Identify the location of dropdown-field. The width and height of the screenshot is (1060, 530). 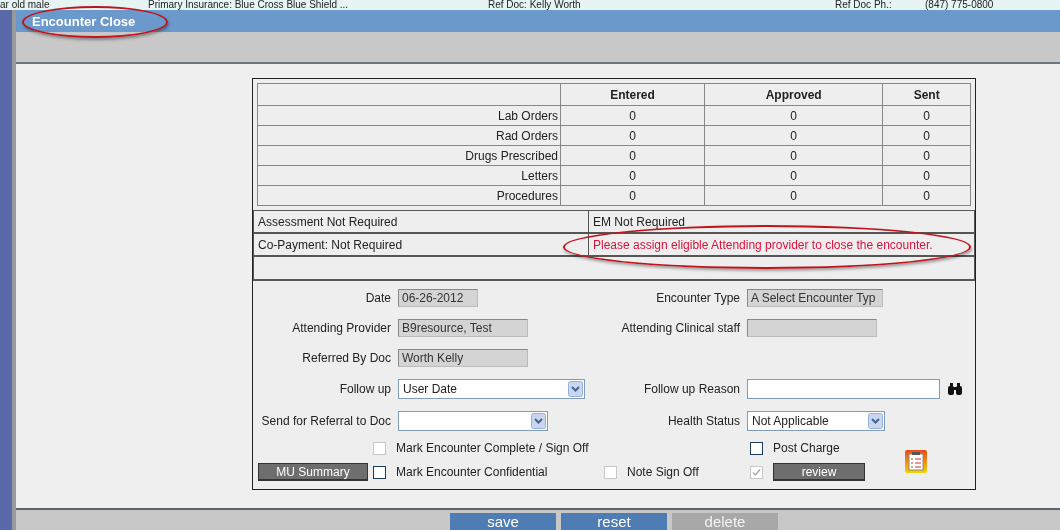
(473, 421).